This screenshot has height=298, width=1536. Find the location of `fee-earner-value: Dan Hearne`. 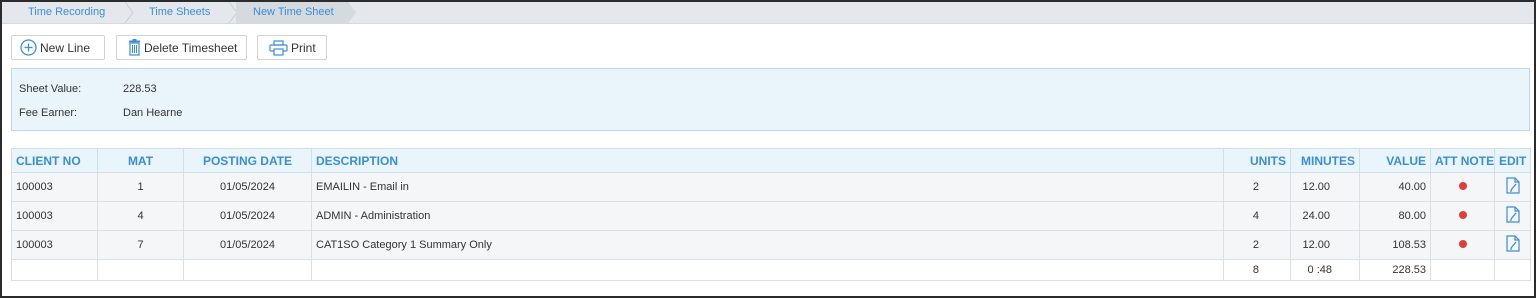

fee-earner-value: Dan Hearne is located at coordinates (153, 113).